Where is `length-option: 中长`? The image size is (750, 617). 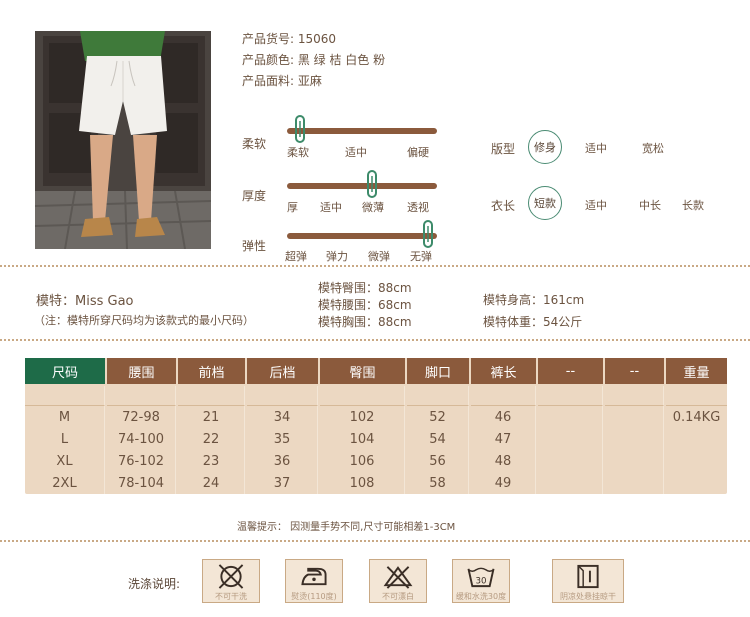
length-option: 中长 is located at coordinates (650, 205).